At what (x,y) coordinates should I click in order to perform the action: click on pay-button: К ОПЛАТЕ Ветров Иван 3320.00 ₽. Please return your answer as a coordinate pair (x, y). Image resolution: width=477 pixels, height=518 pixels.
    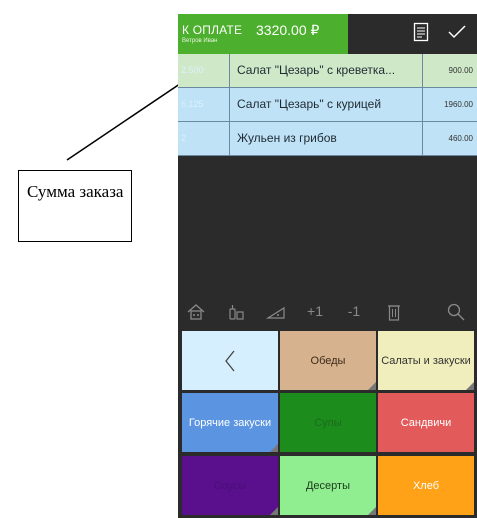
    Looking at the image, I should click on (263, 34).